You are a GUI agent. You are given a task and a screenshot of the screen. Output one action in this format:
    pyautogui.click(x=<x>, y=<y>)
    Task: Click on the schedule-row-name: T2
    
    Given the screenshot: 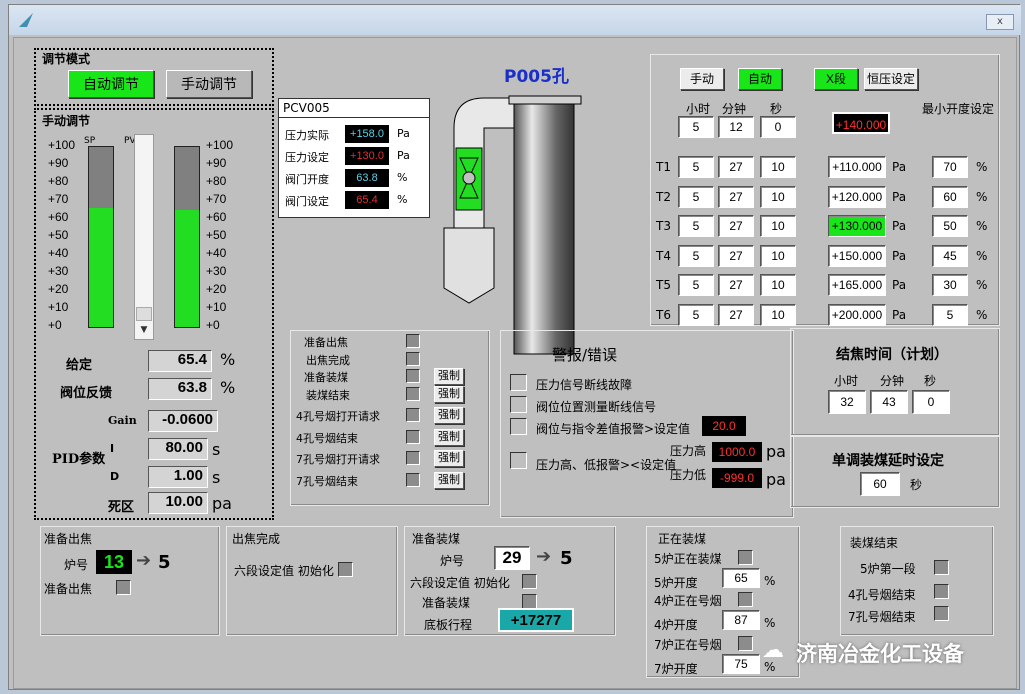 What is the action you would take?
    pyautogui.click(x=663, y=196)
    